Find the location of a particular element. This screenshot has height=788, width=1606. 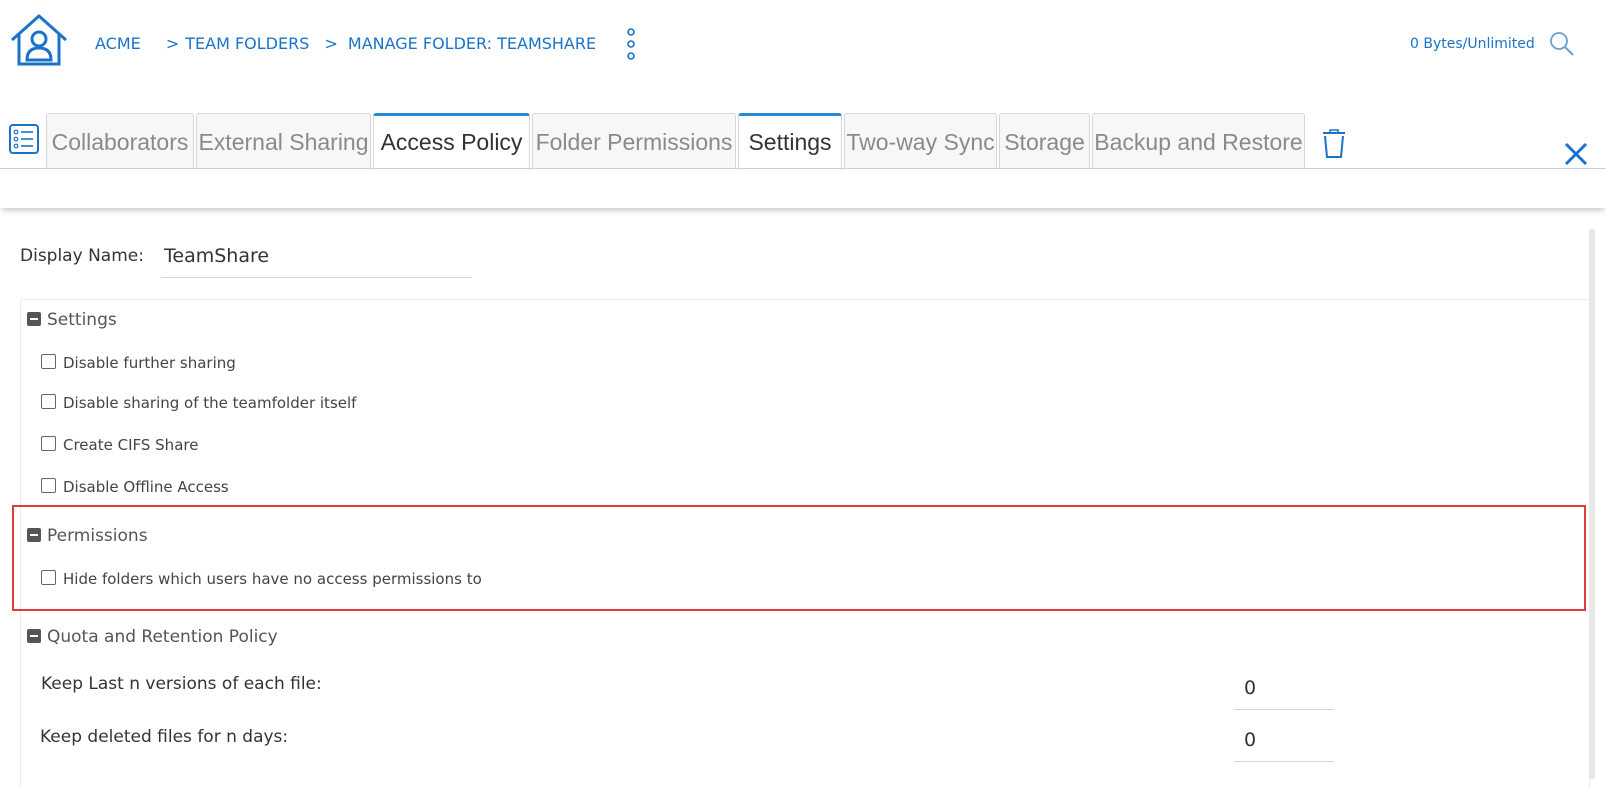

tab-backup-and-restore: Backup and Restore is located at coordinates (1198, 141).